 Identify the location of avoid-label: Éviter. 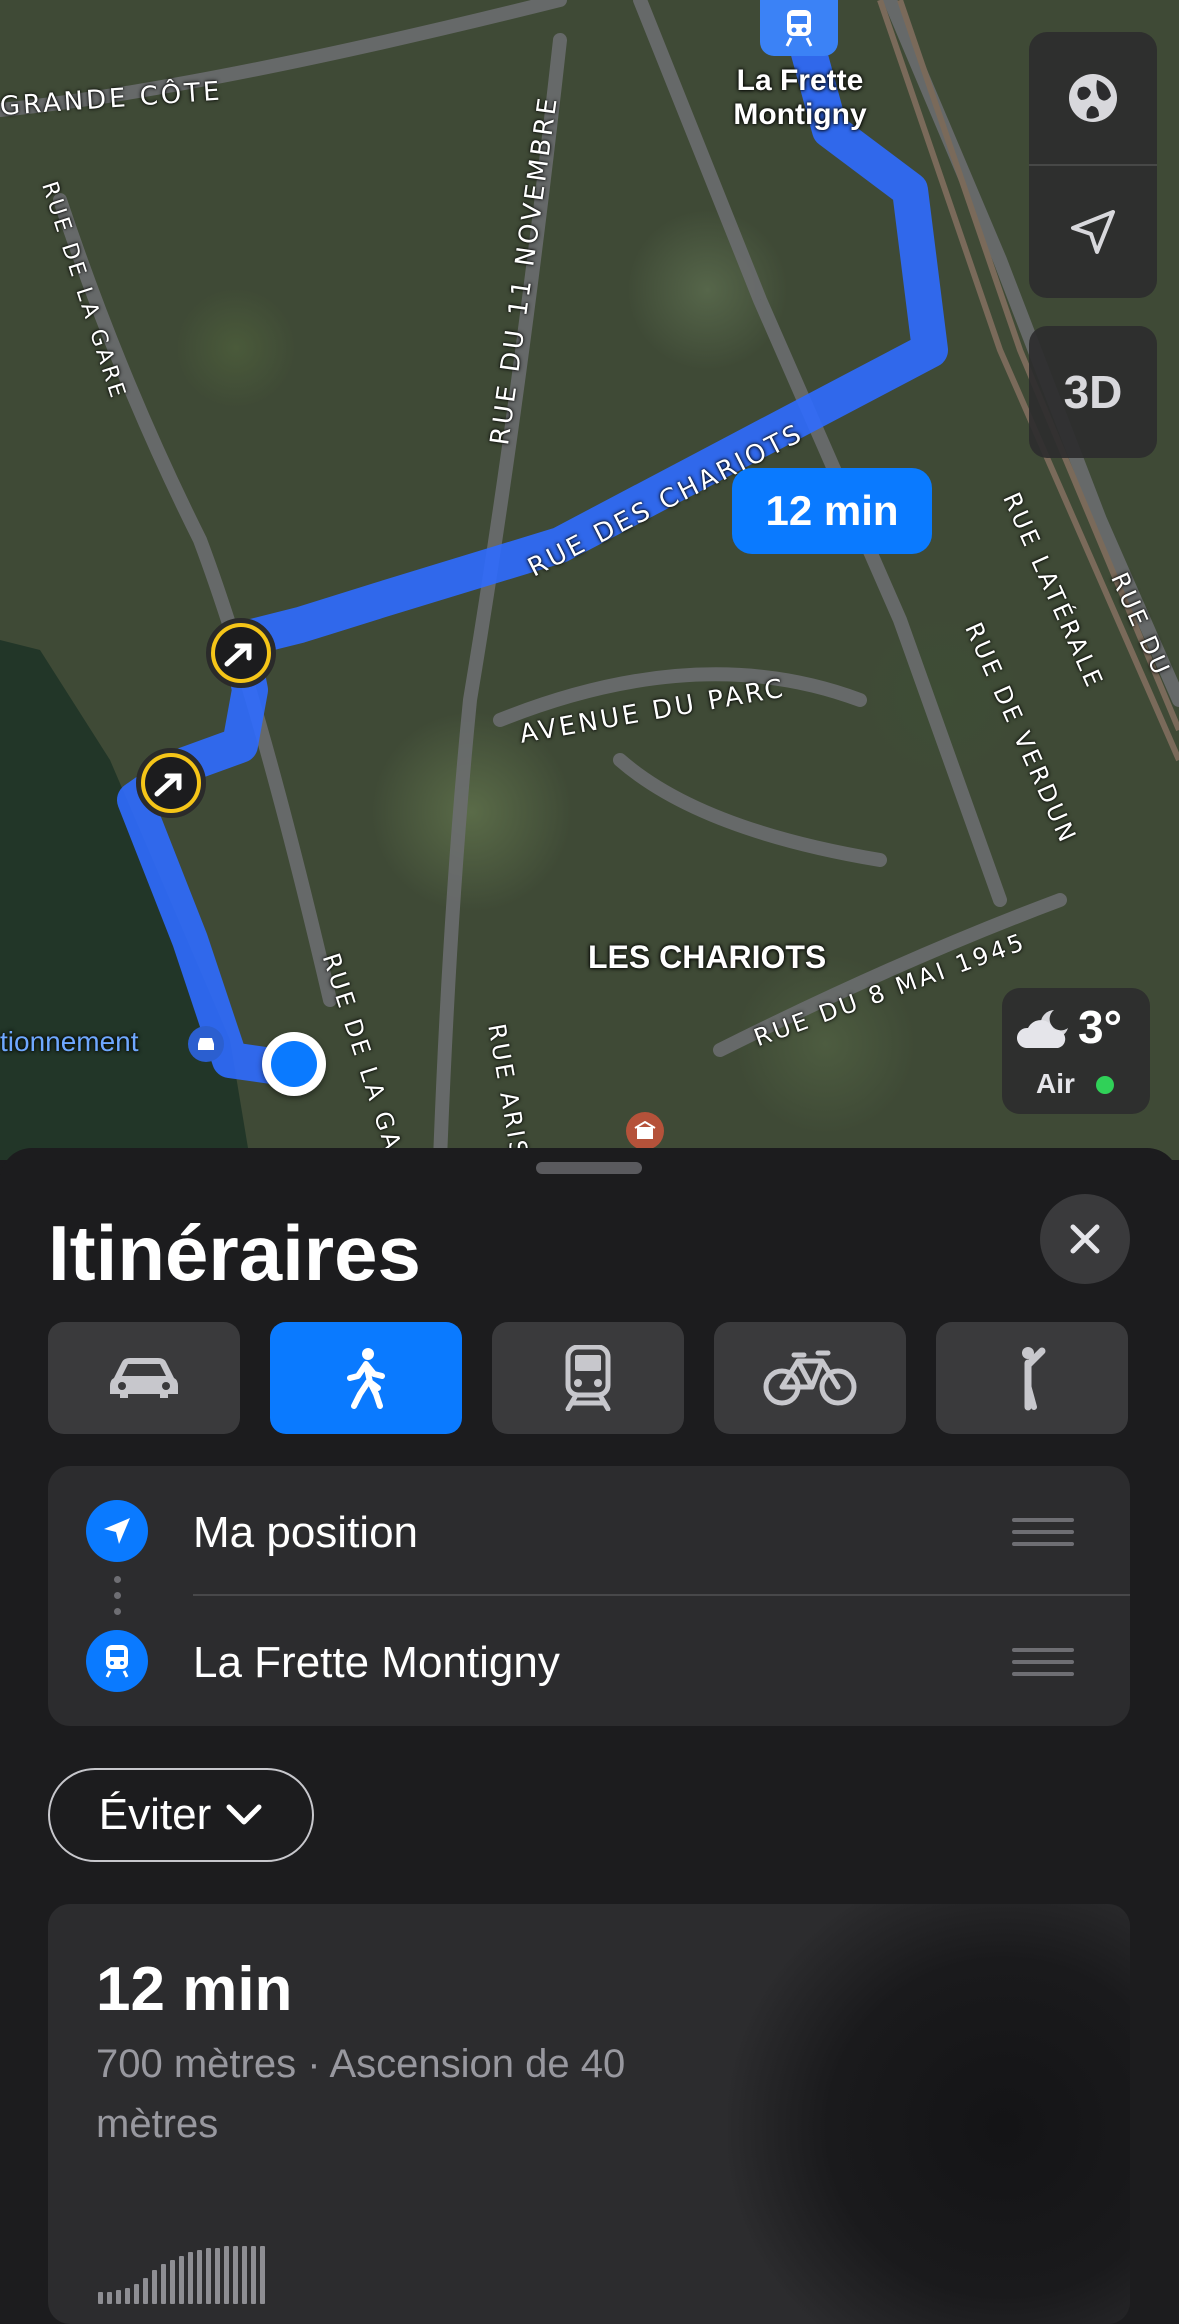
(155, 1814).